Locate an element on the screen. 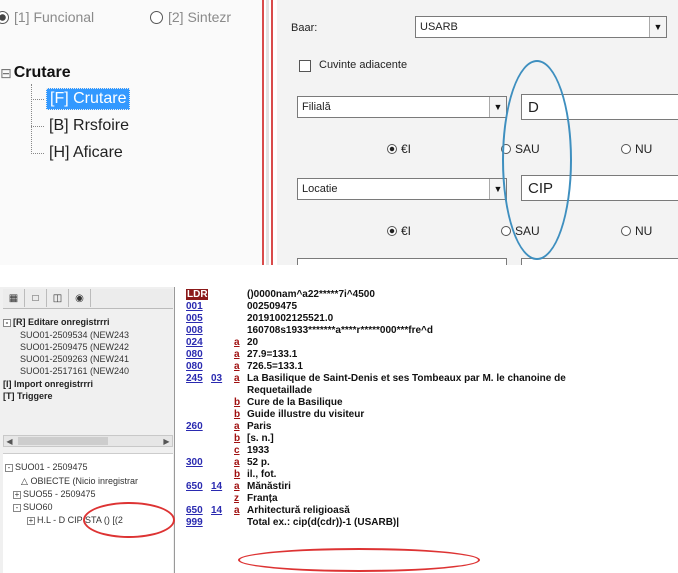  marc-field-row: b Guide illustre du visiteur is located at coordinates (427, 414).